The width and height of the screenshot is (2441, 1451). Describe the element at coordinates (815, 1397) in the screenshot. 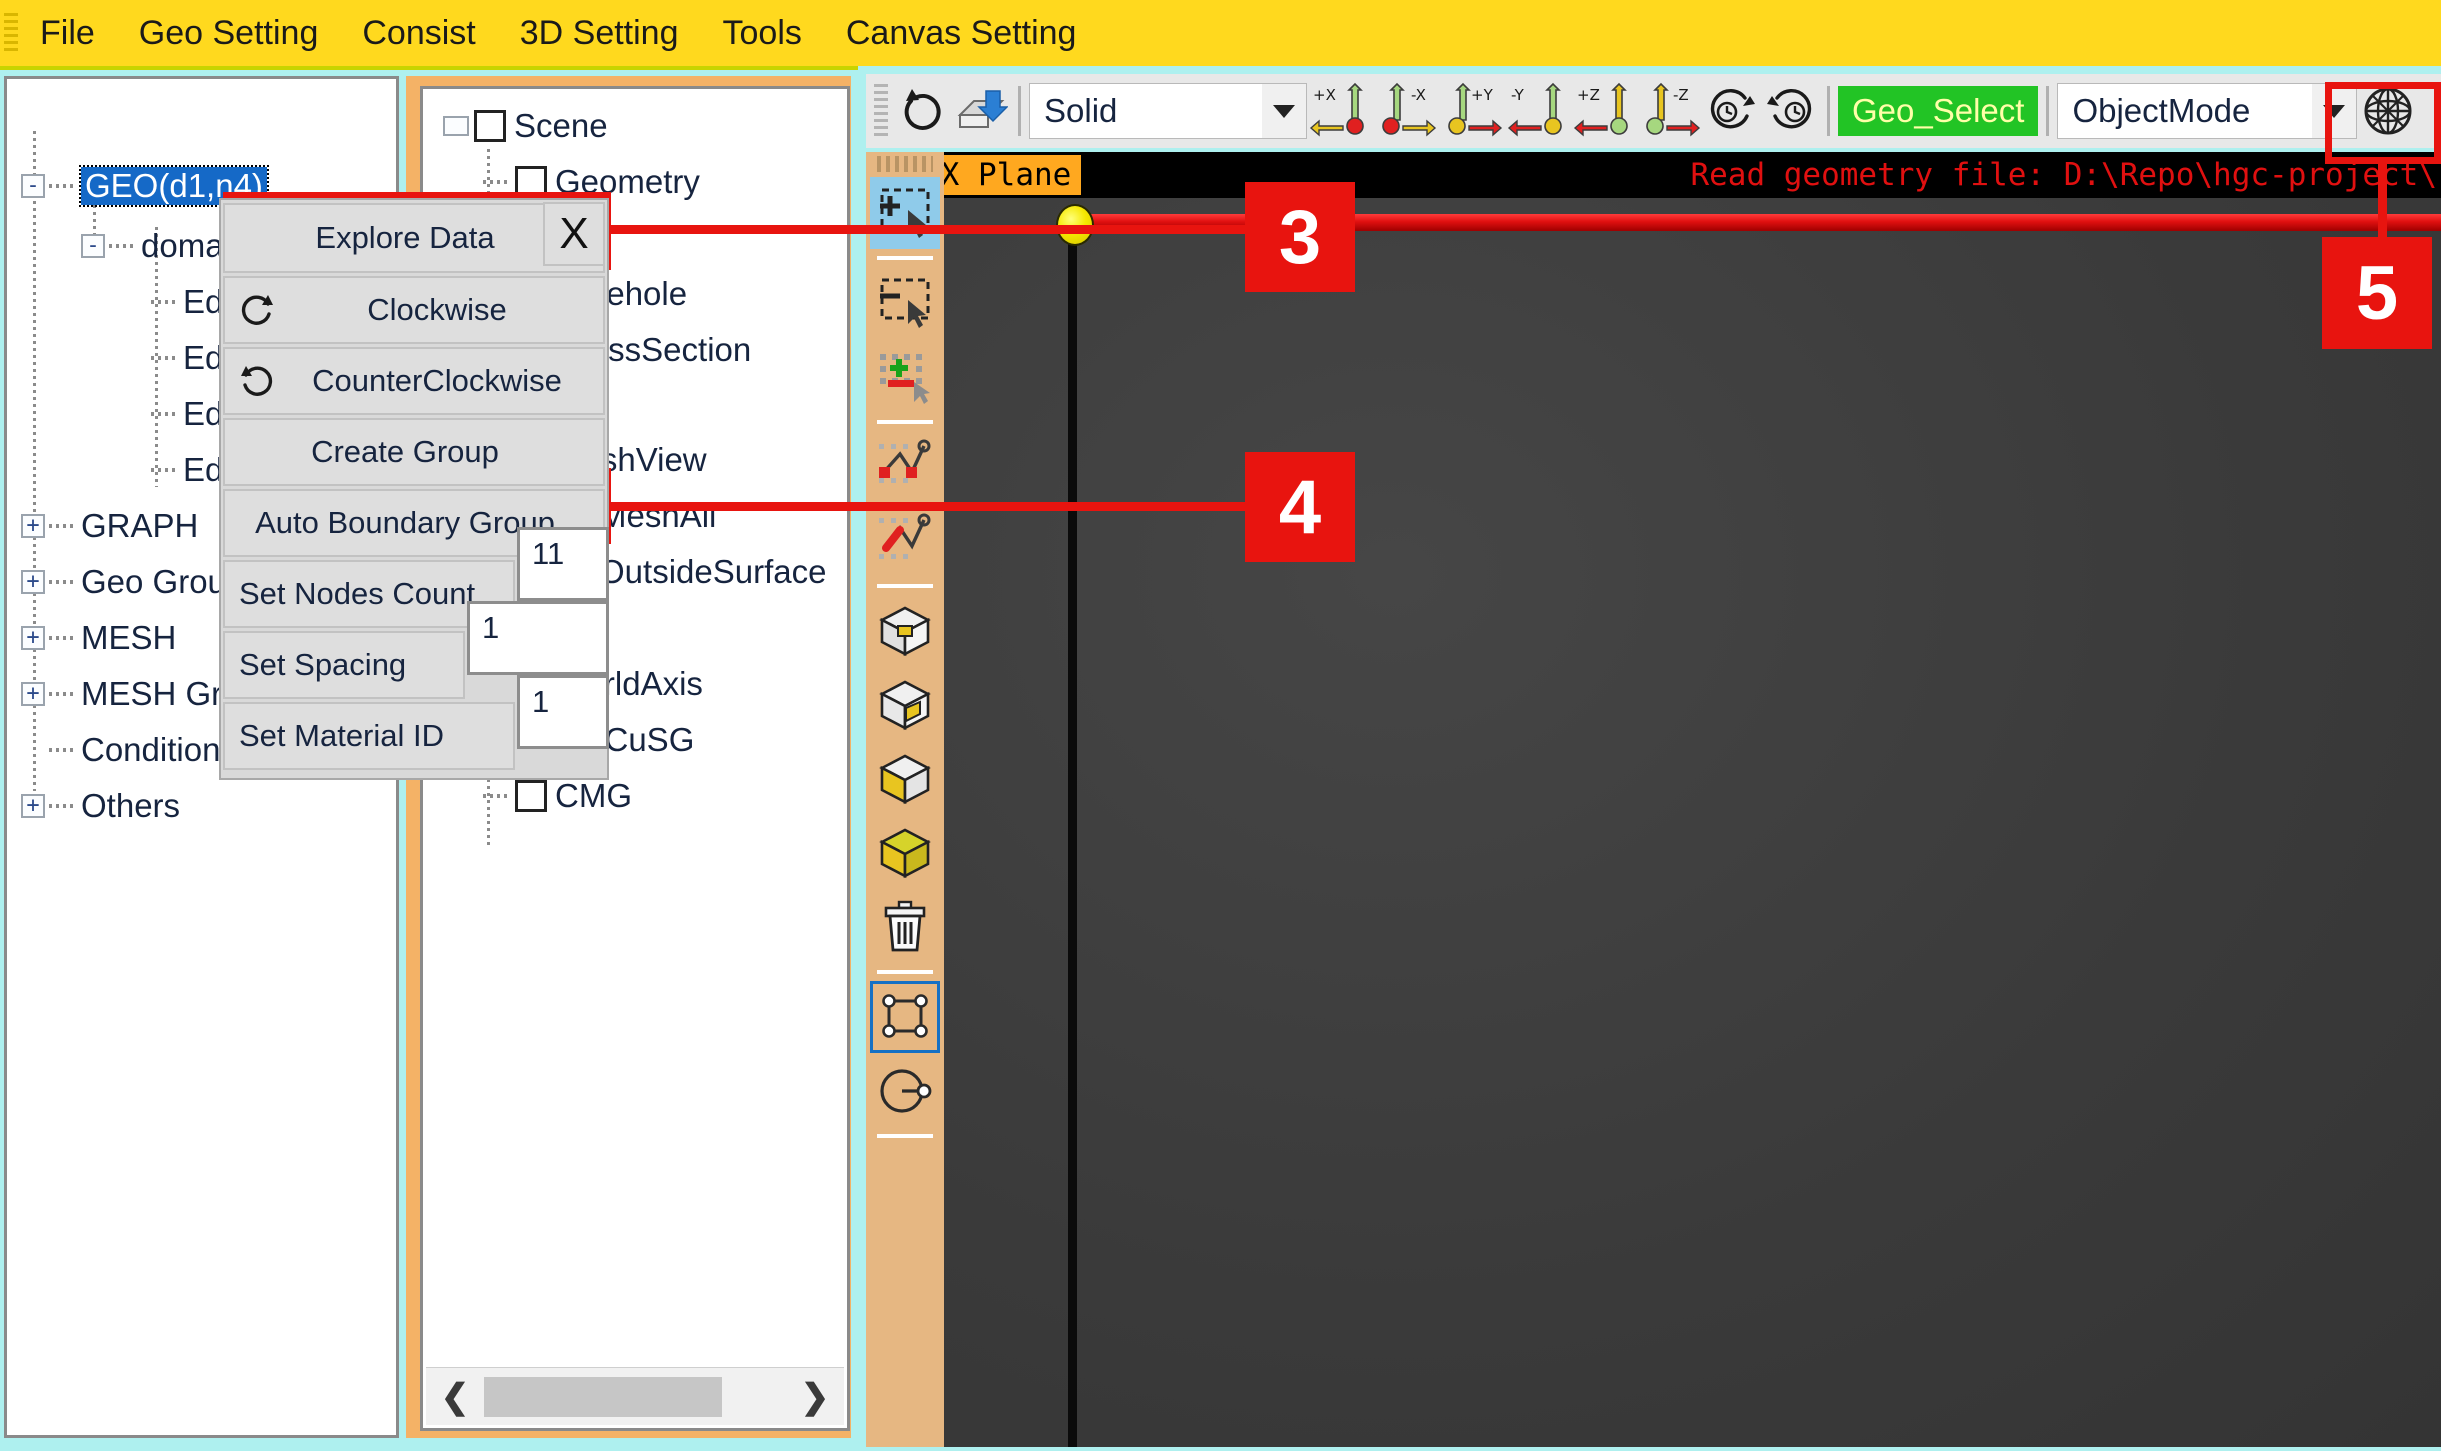

I see `scroll-right-arrow-icon: ❯` at that location.